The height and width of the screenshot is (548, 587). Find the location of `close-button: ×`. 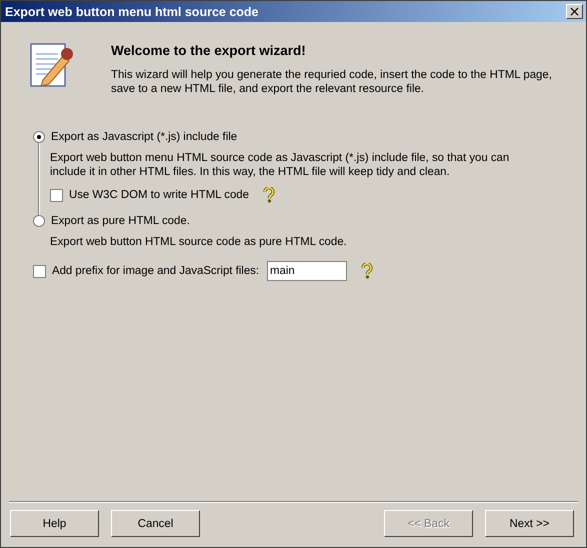

close-button: × is located at coordinates (574, 11).